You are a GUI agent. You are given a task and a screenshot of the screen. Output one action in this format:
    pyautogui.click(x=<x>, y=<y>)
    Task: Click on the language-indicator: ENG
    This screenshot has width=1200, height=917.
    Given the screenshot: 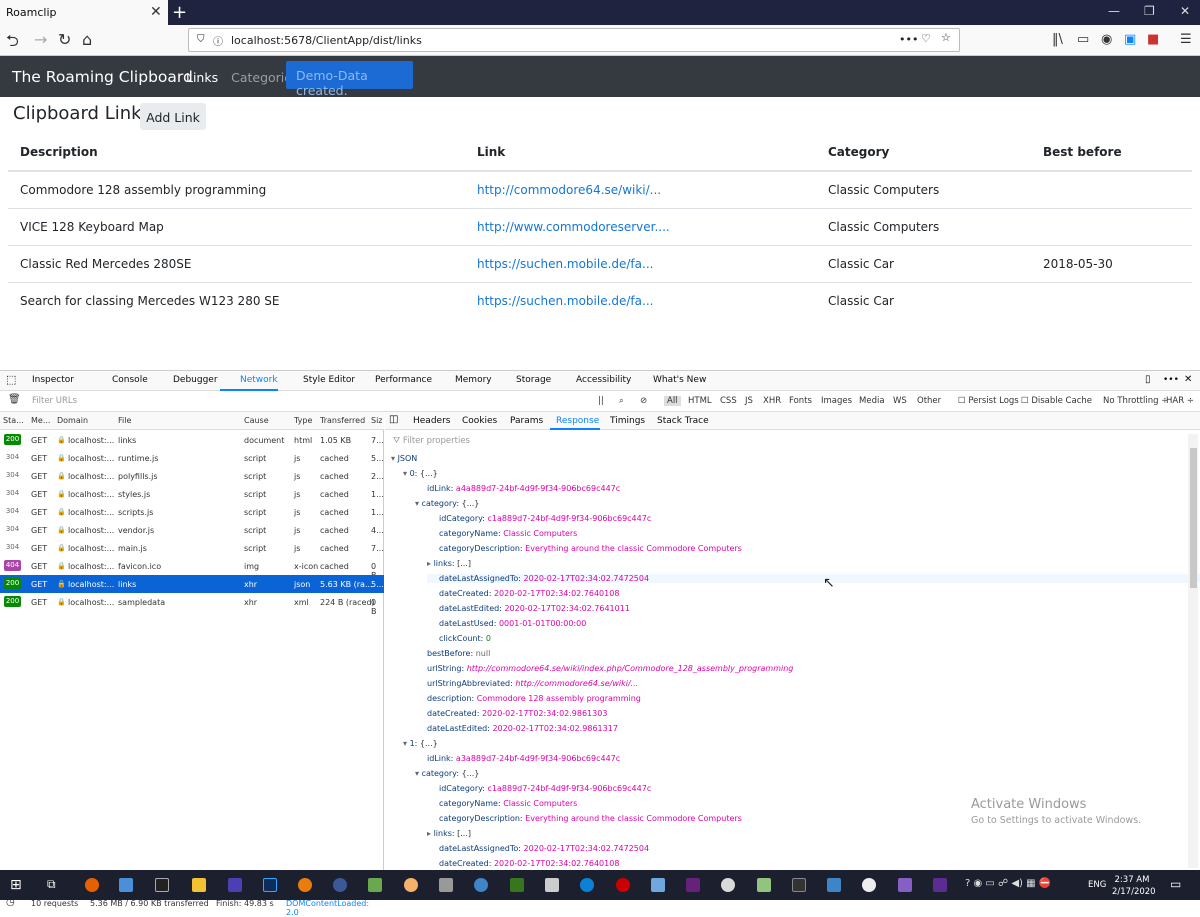 What is the action you would take?
    pyautogui.click(x=1097, y=885)
    